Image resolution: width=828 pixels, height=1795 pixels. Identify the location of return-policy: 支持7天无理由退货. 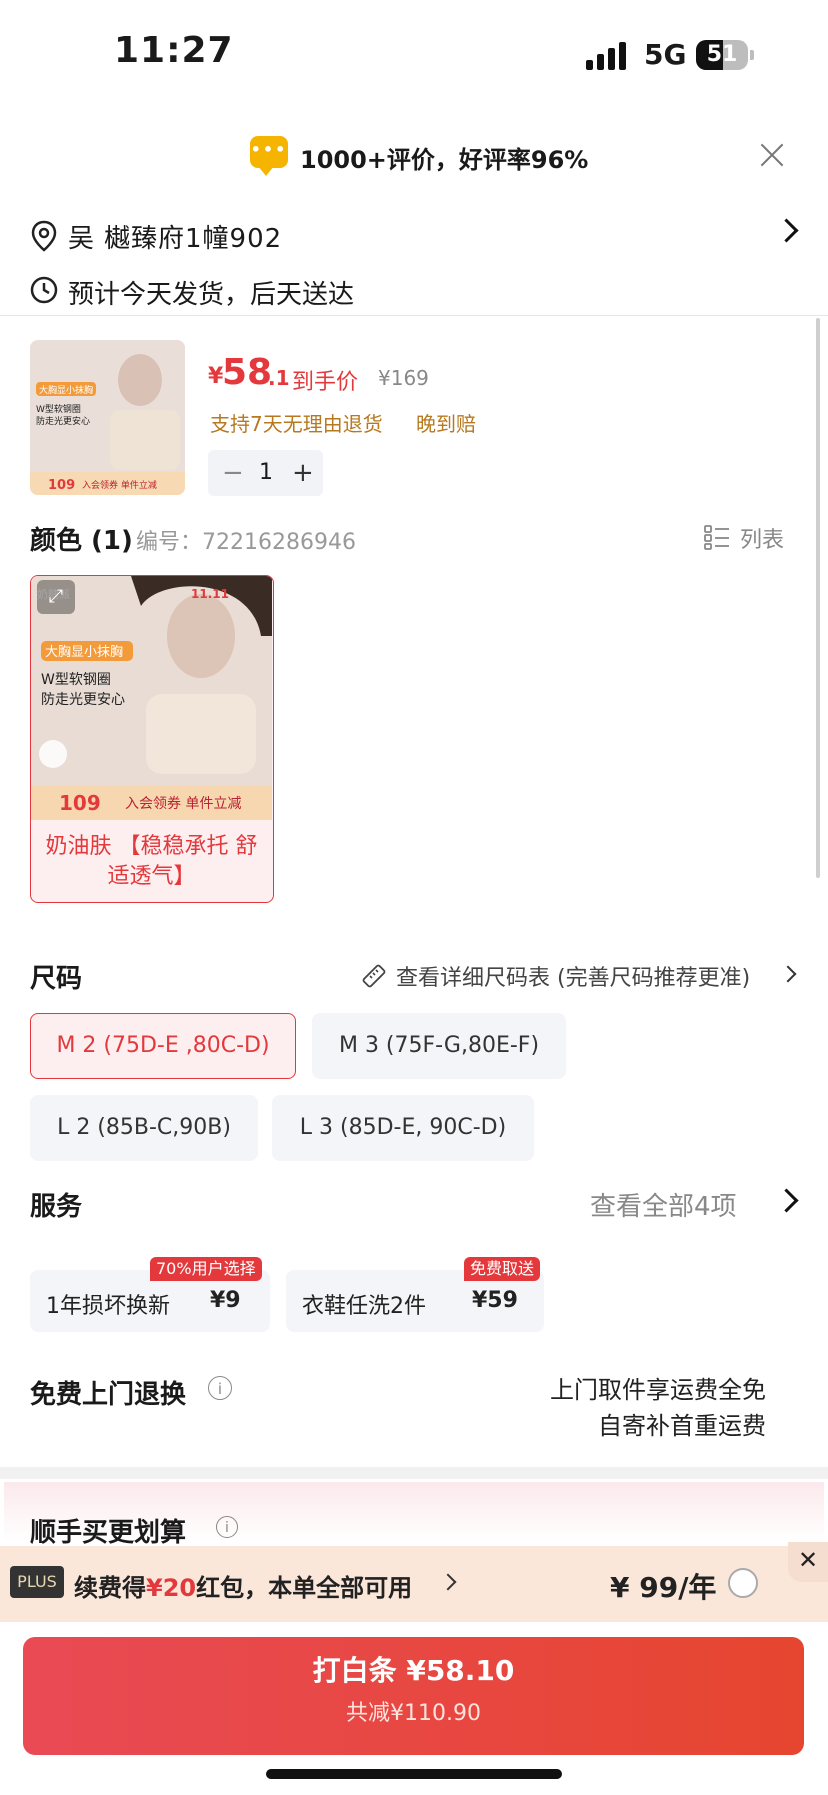
(296, 424).